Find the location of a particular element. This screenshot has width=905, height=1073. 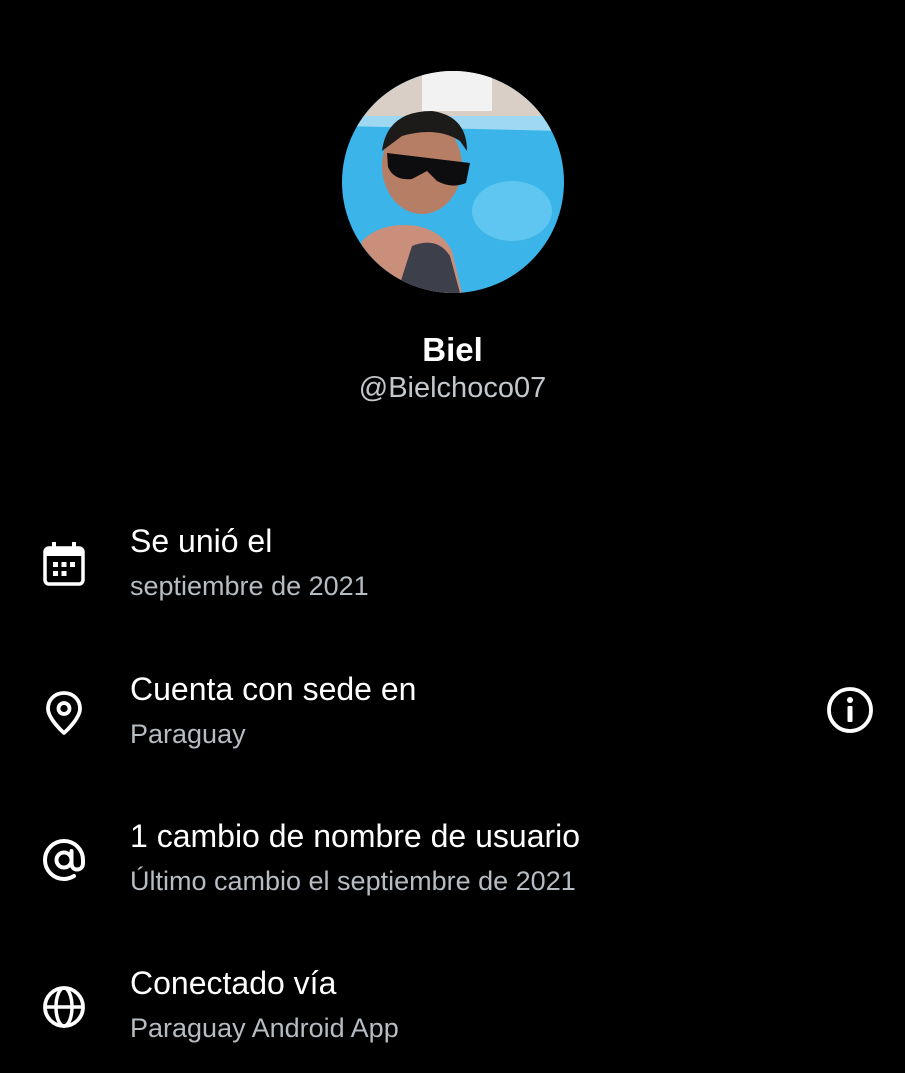

connected-via-value: Paraguay Android App is located at coordinates (264, 1028).